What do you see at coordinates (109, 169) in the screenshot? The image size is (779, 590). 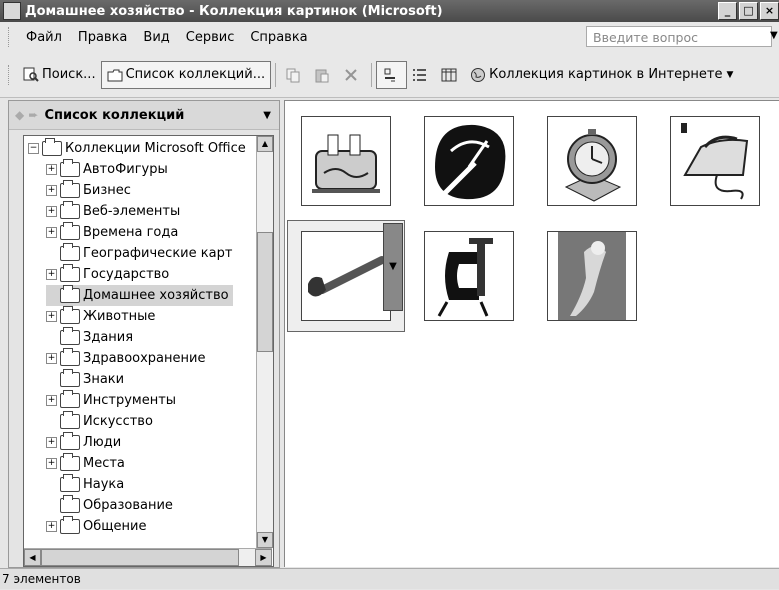 I see `tree-item: + АвтоФигуры` at bounding box center [109, 169].